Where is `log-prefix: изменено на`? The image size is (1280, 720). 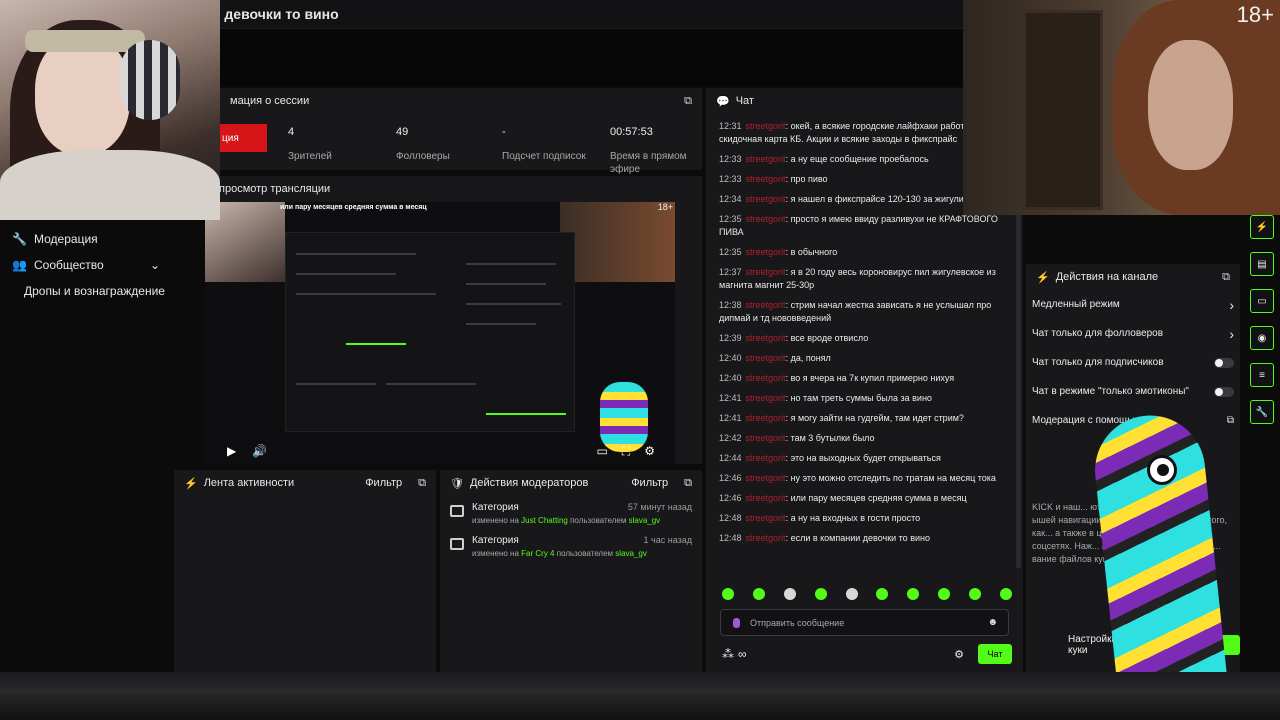
log-prefix: изменено на is located at coordinates (495, 520).